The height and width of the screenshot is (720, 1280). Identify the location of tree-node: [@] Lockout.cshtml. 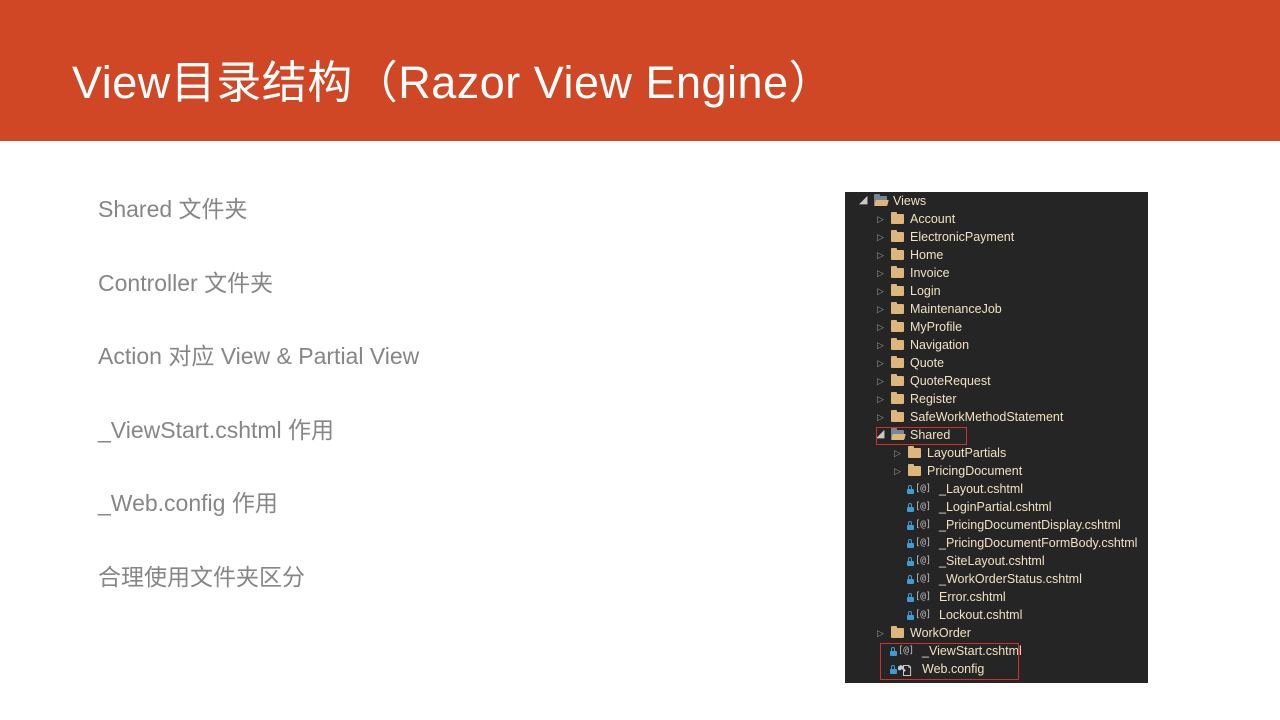
(996, 615).